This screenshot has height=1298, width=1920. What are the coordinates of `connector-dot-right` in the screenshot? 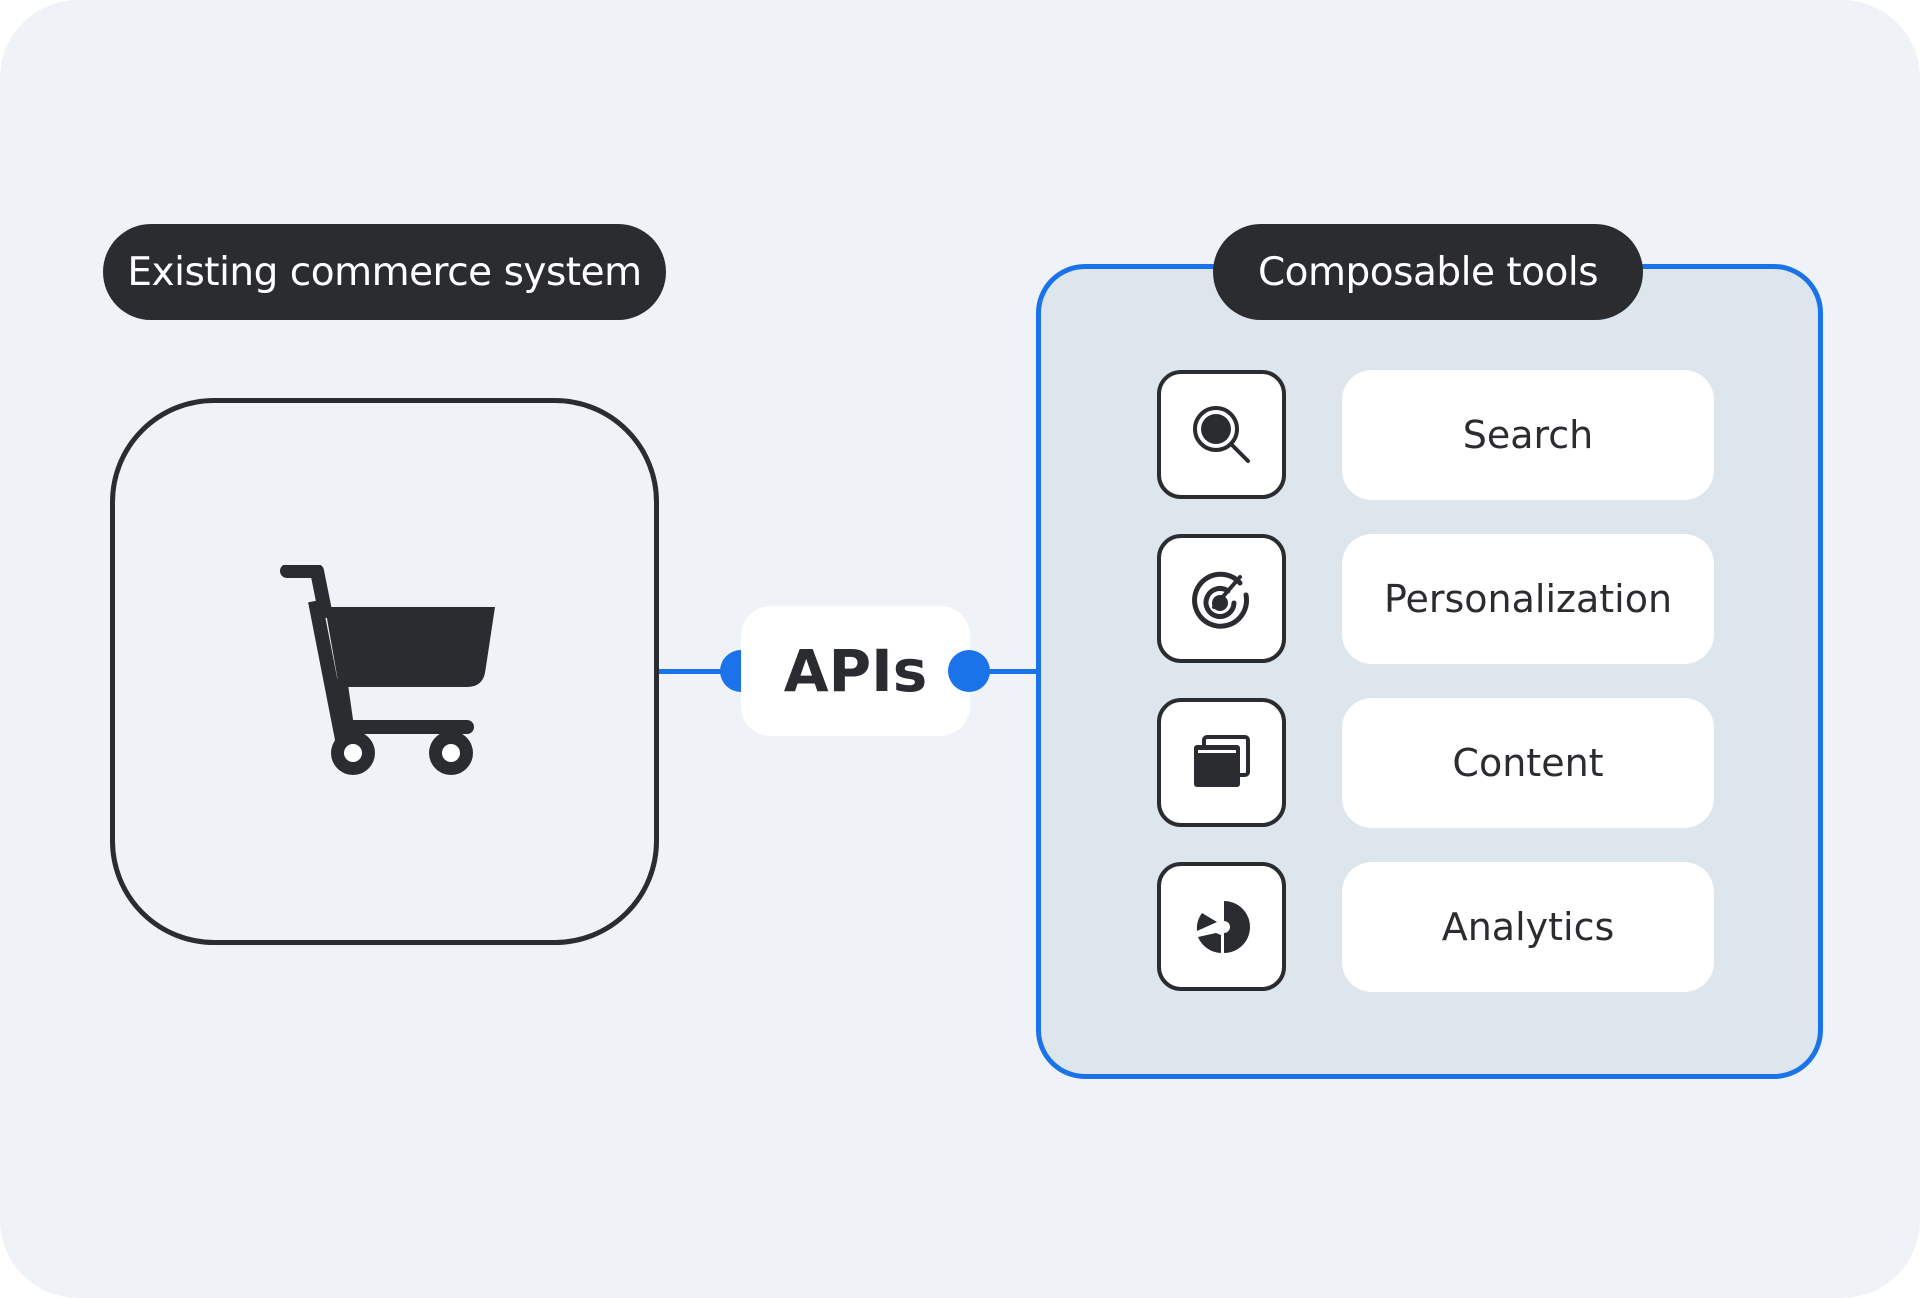 It's located at (969, 671).